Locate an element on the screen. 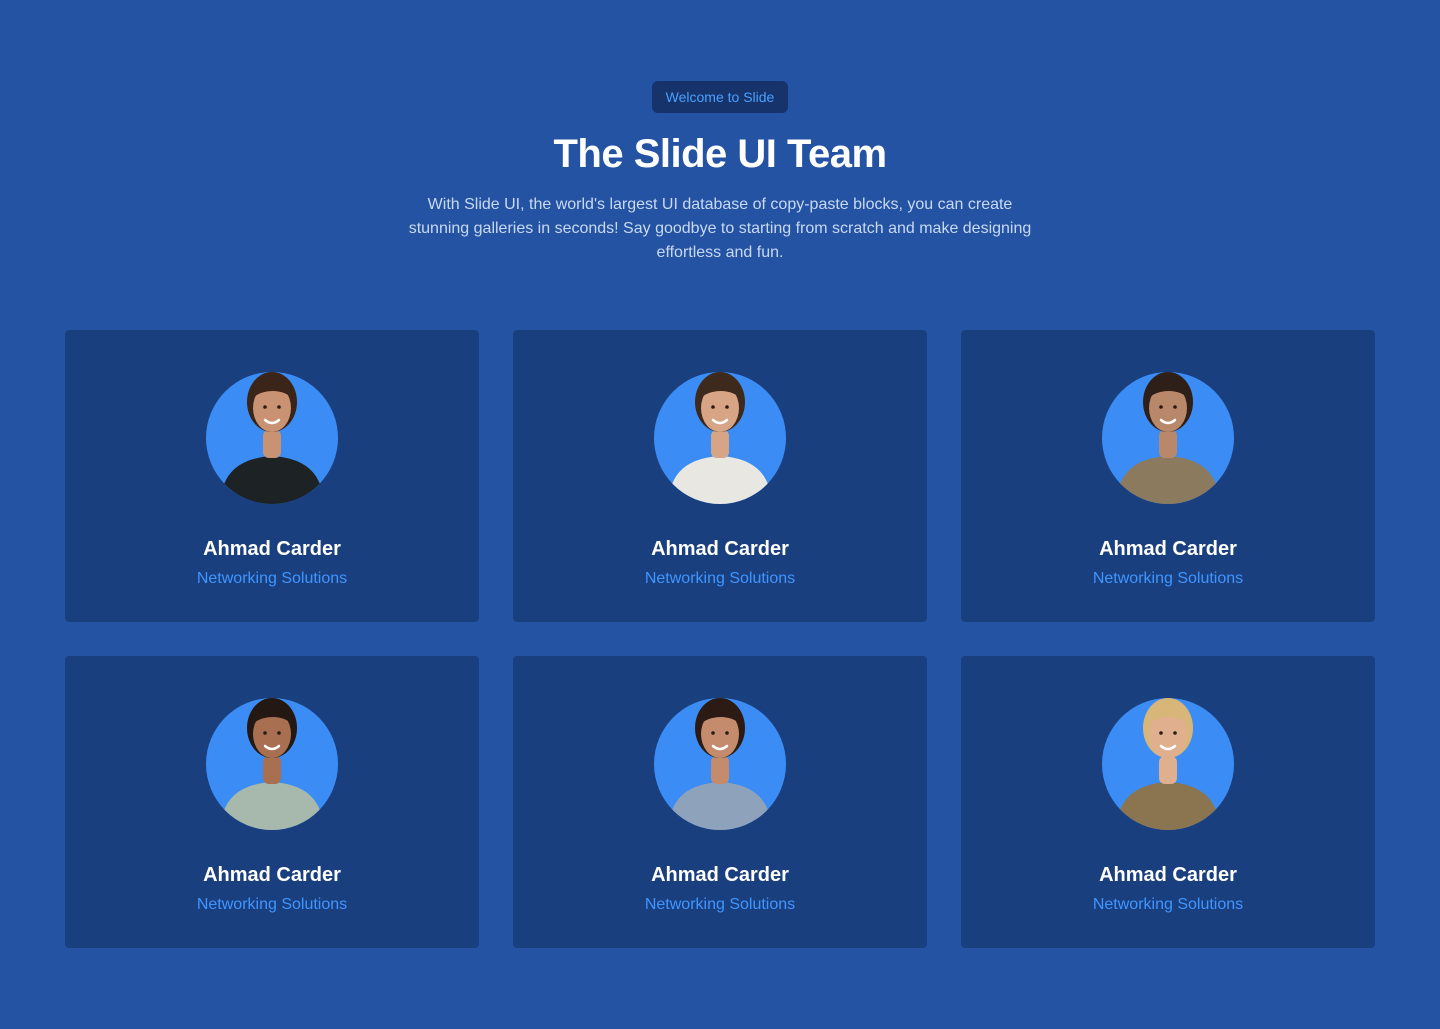  welcome-badge: Welcome to Slide is located at coordinates (720, 97).